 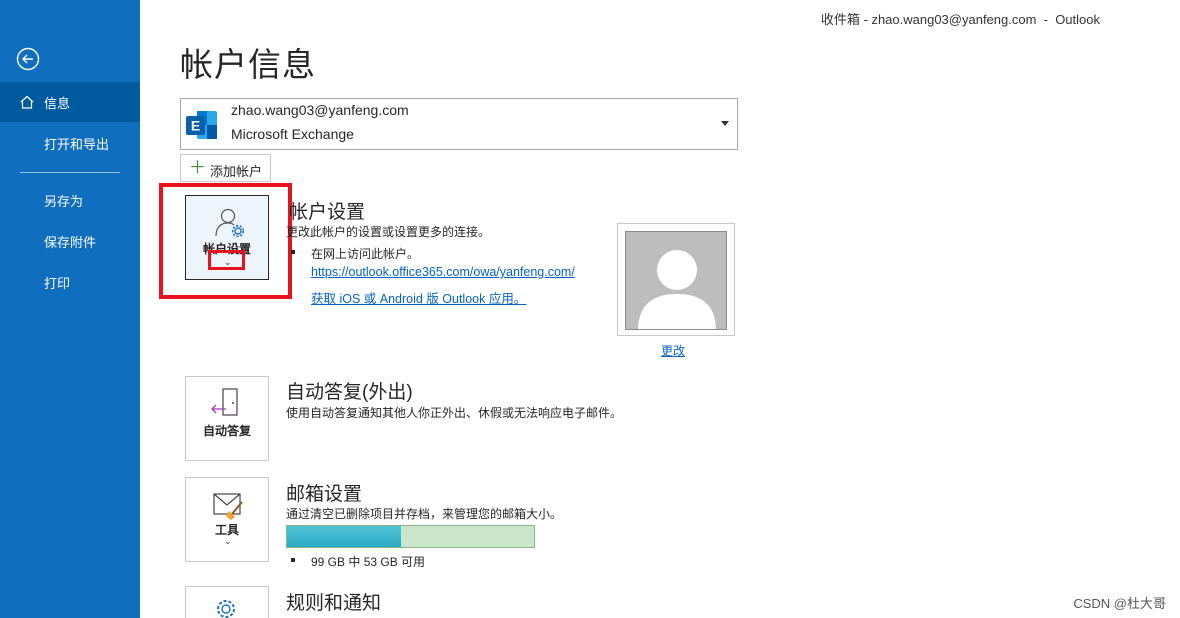 I want to click on mailbox-desc: 通过清空已删除项目并存档，来管理您的邮箱大小。, so click(x=424, y=514).